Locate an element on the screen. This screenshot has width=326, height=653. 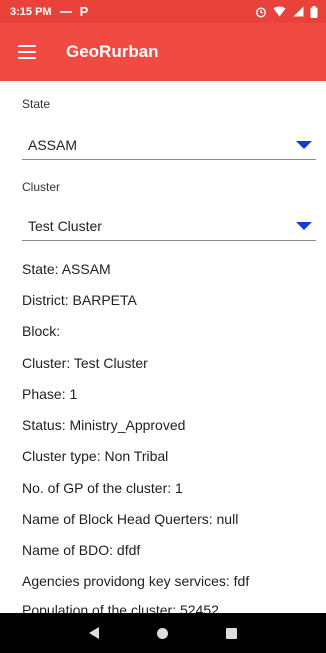
status-bar: 3:15 PM P is located at coordinates (163, 11).